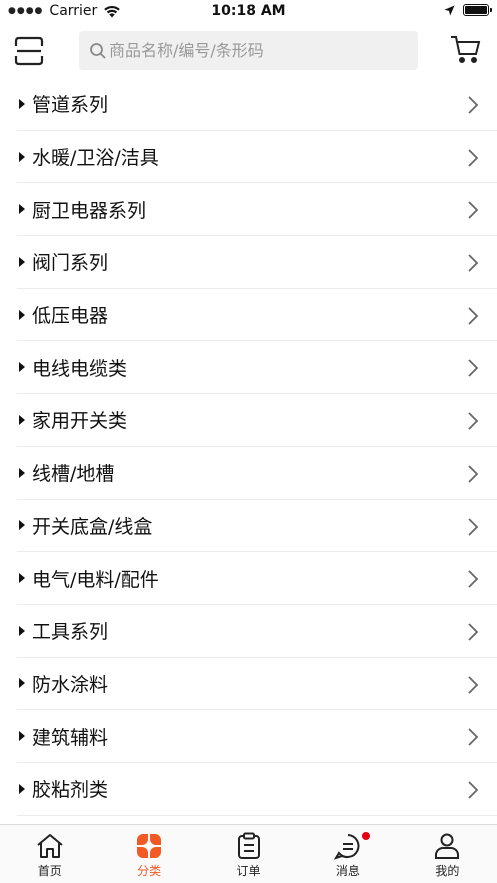 This screenshot has height=883, width=497. I want to click on category-item: 管道系列, so click(257, 104).